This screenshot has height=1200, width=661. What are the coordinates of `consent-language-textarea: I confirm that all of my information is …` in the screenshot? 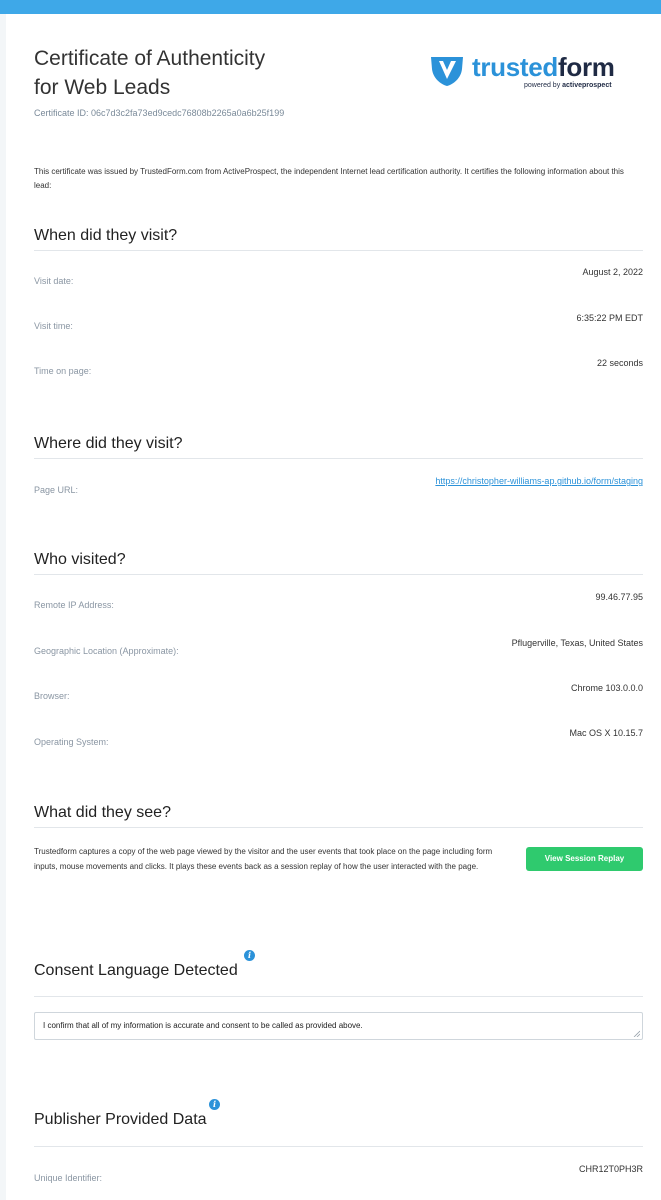 It's located at (338, 1026).